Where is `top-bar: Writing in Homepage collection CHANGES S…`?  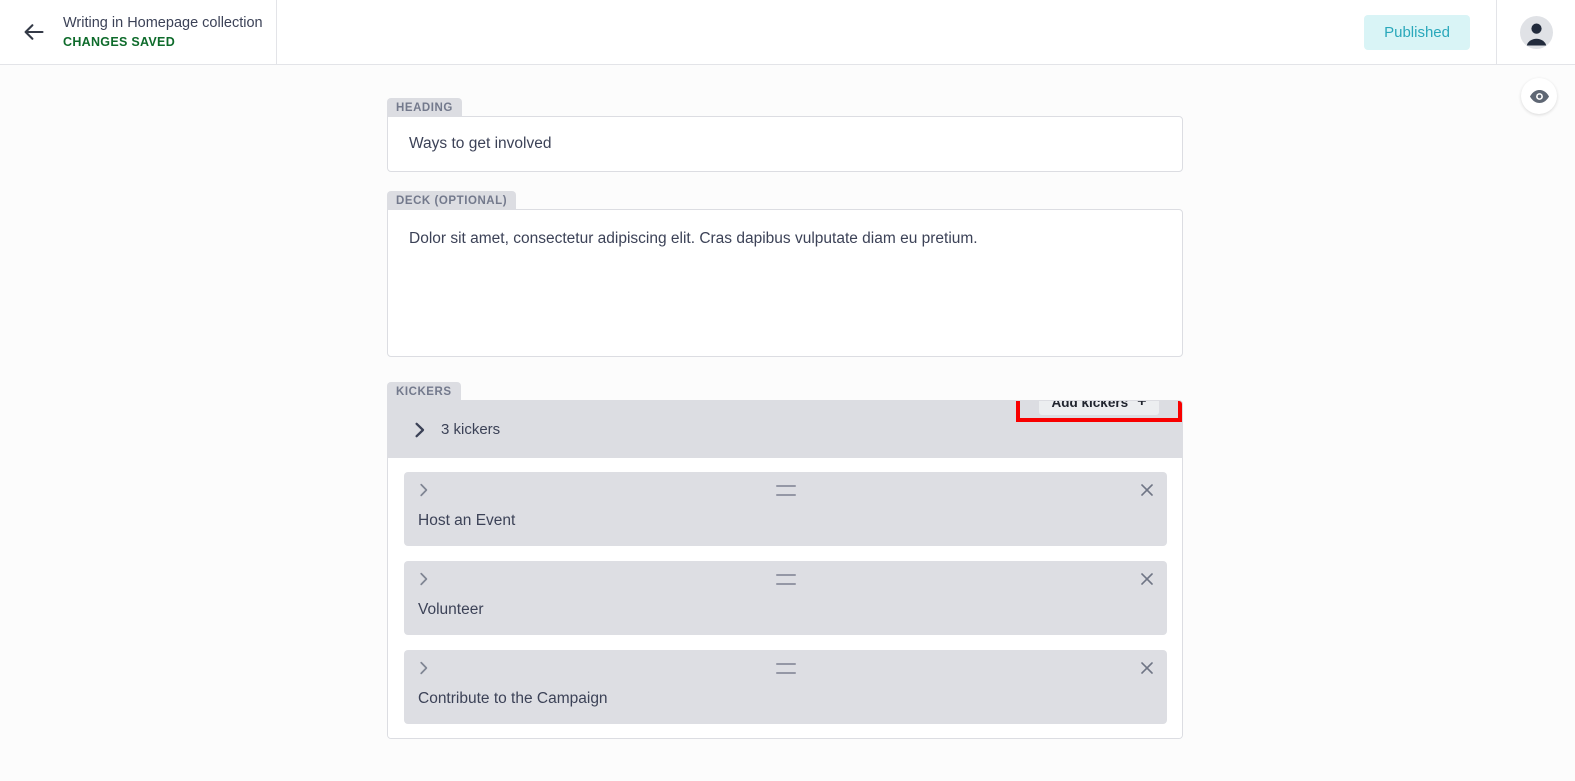 top-bar: Writing in Homepage collection CHANGES S… is located at coordinates (787, 32).